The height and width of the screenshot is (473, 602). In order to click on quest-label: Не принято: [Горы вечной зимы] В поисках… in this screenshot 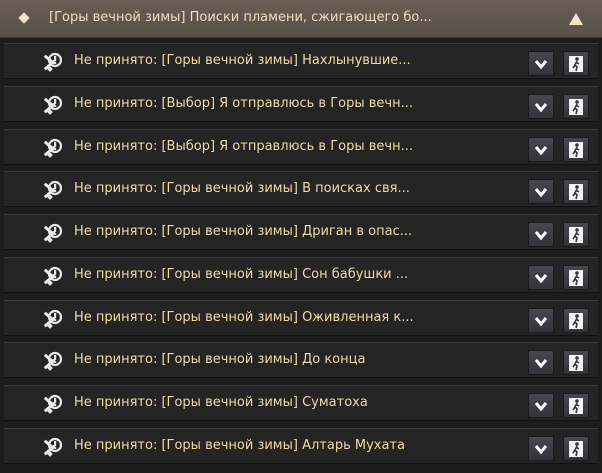, I will do `click(242, 188)`.